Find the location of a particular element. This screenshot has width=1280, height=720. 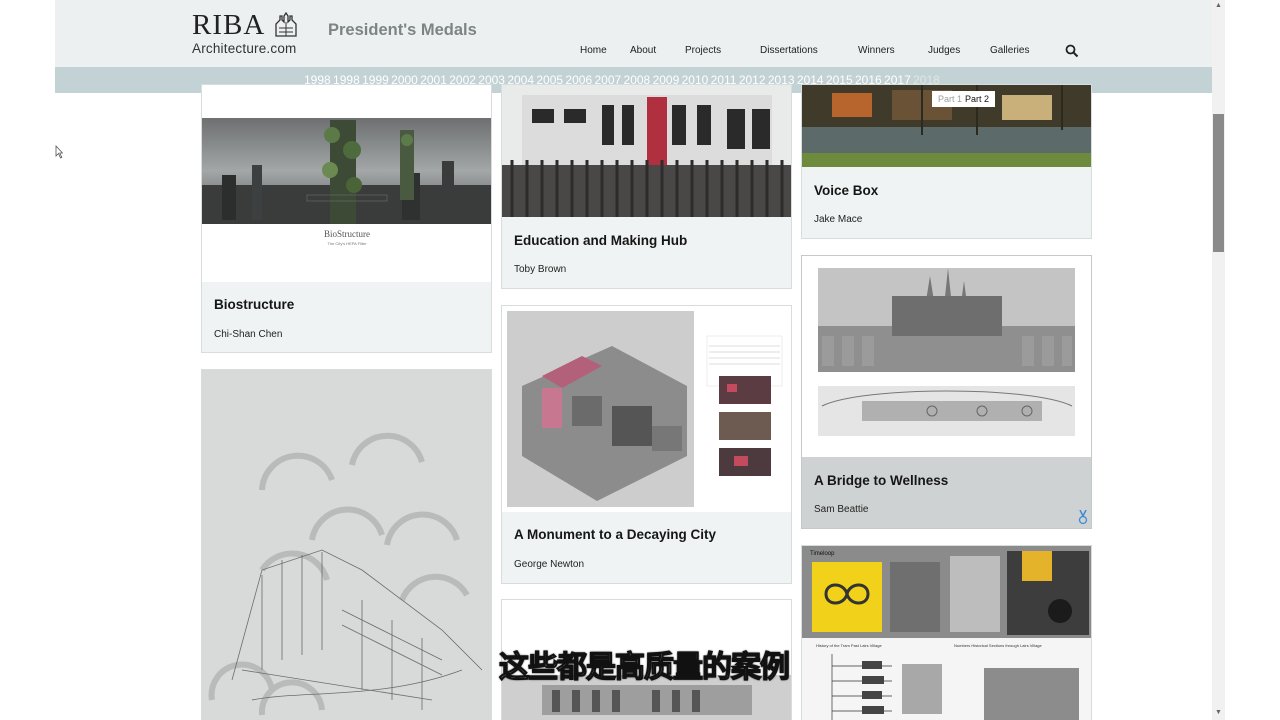

project-card-education-hub: Education and Making Hub Toby Brown is located at coordinates (646, 186).